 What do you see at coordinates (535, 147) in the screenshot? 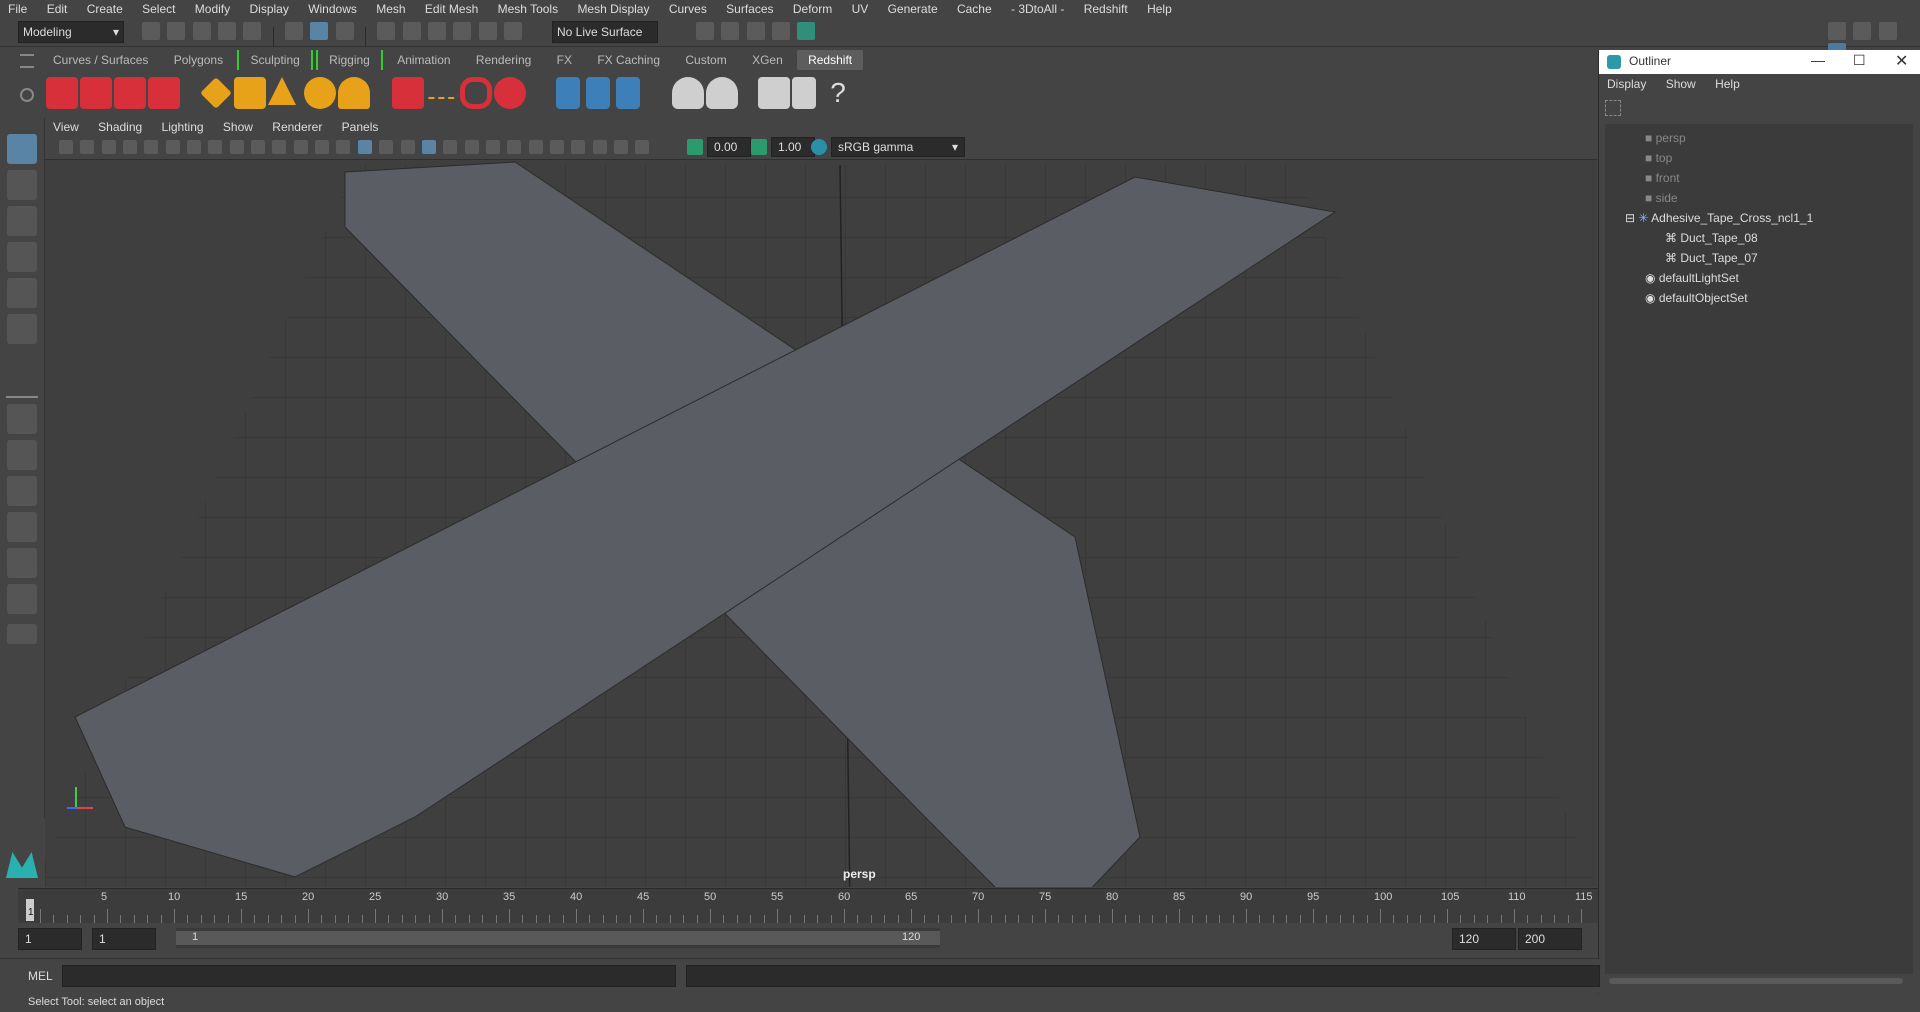
I see `anti-aliasing-icon` at bounding box center [535, 147].